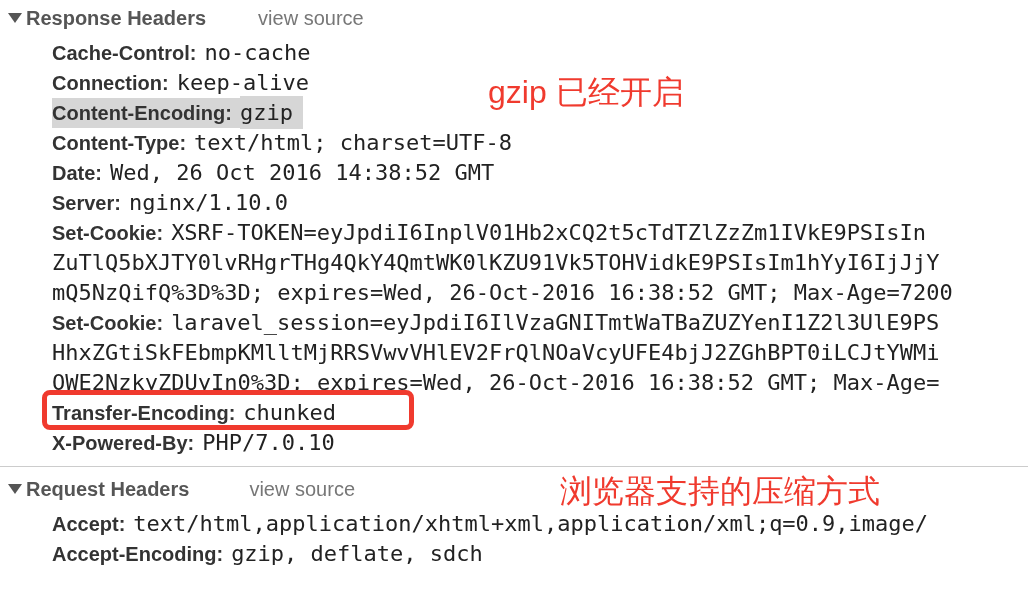 Image resolution: width=1028 pixels, height=590 pixels. Describe the element at coordinates (531, 524) in the screenshot. I see `header-value: text/html,application/xhtml+xml,application/xml;q=0.9,image/` at that location.